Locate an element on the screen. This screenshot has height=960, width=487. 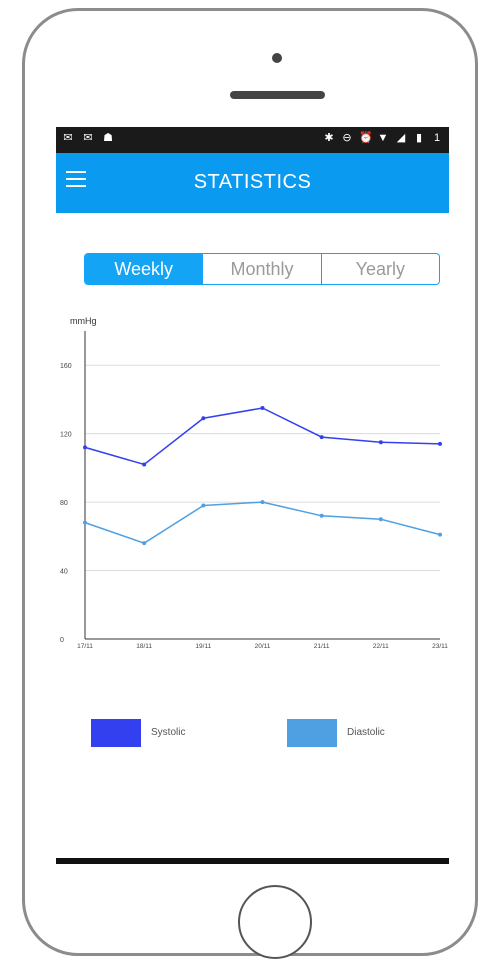
navigation-strip is located at coordinates (252, 861).